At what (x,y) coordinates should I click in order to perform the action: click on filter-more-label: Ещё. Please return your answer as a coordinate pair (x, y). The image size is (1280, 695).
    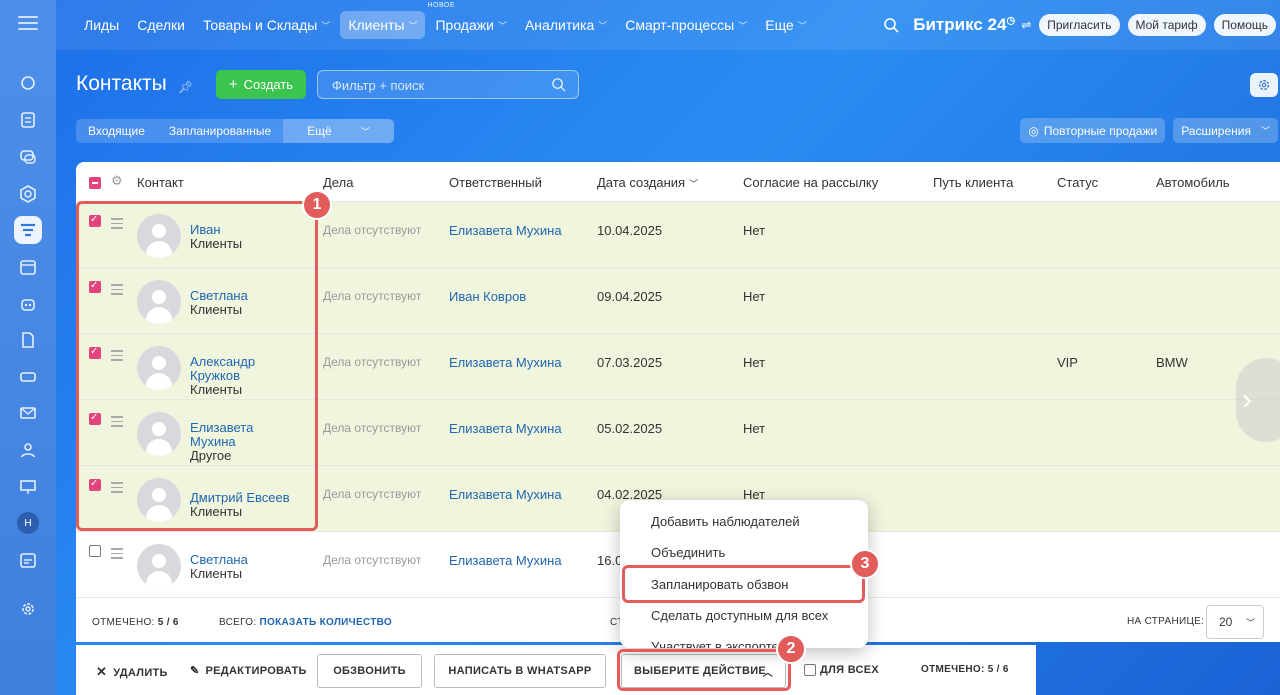
    Looking at the image, I should click on (319, 131).